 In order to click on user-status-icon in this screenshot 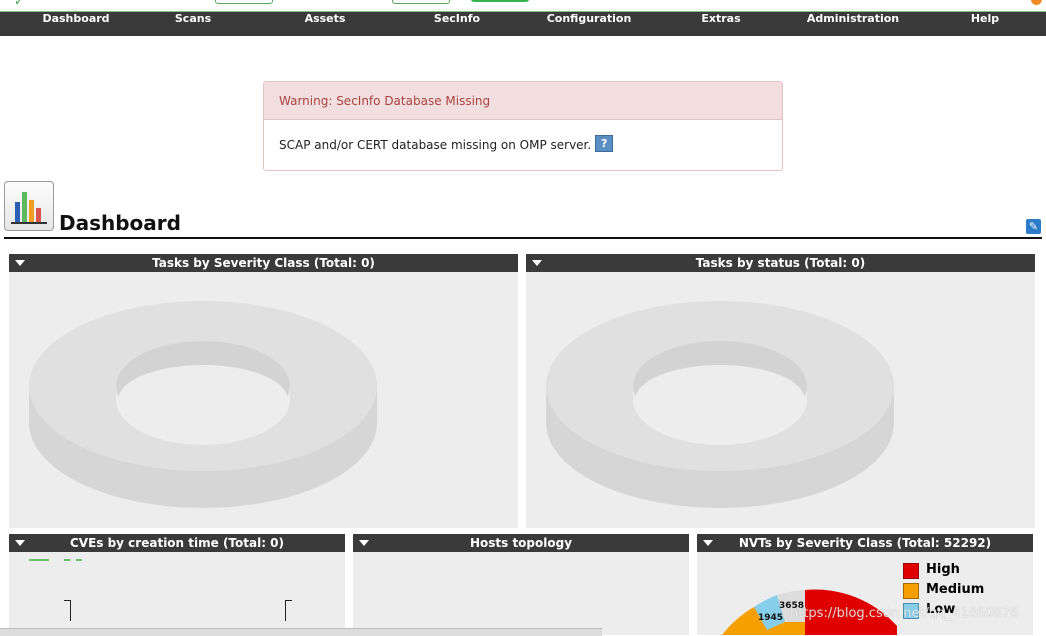, I will do `click(1036, 2)`.